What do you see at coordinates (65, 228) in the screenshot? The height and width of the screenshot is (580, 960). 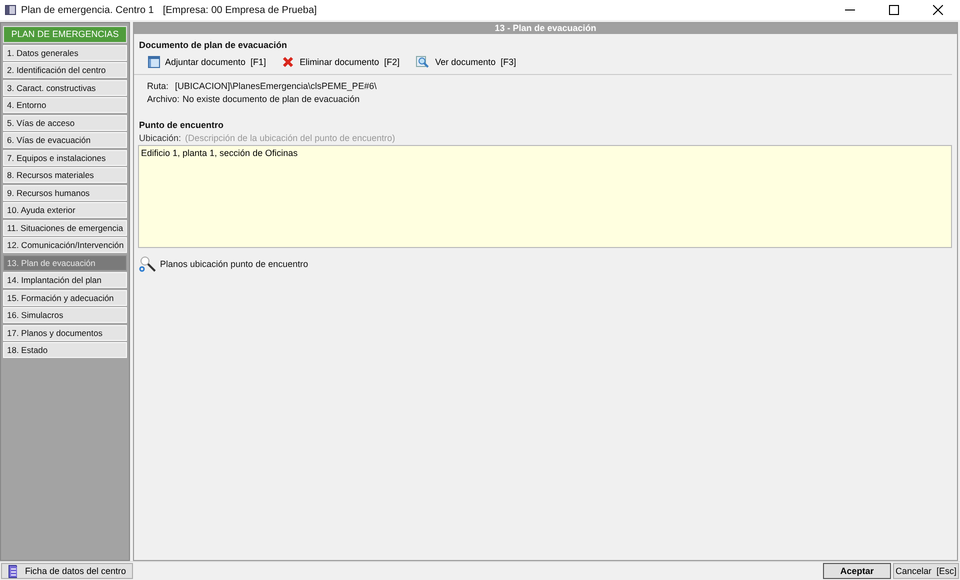 I see `sidebar-item: 11. Situaciones de emergencia` at bounding box center [65, 228].